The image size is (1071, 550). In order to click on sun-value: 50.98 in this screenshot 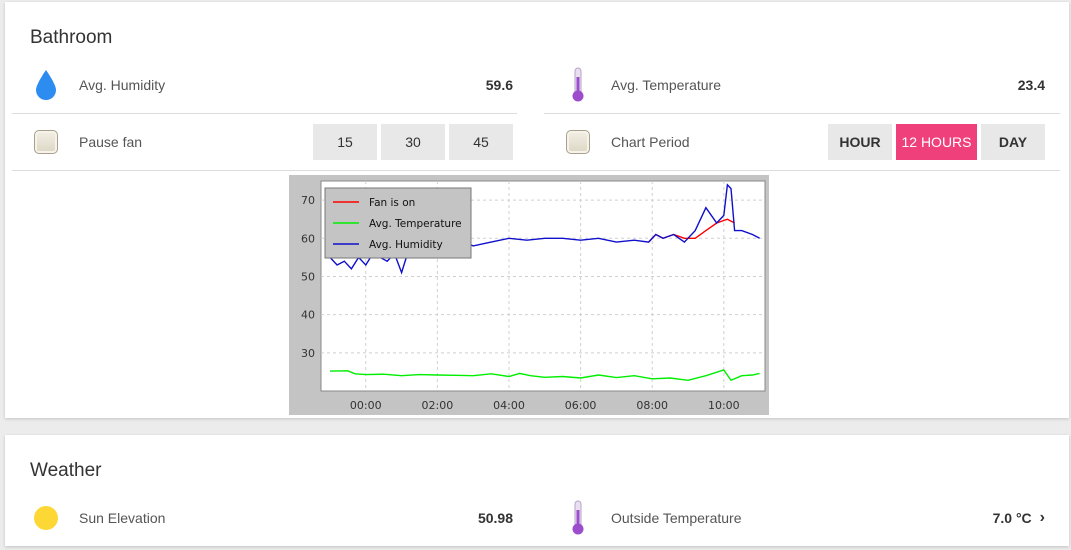, I will do `click(495, 518)`.